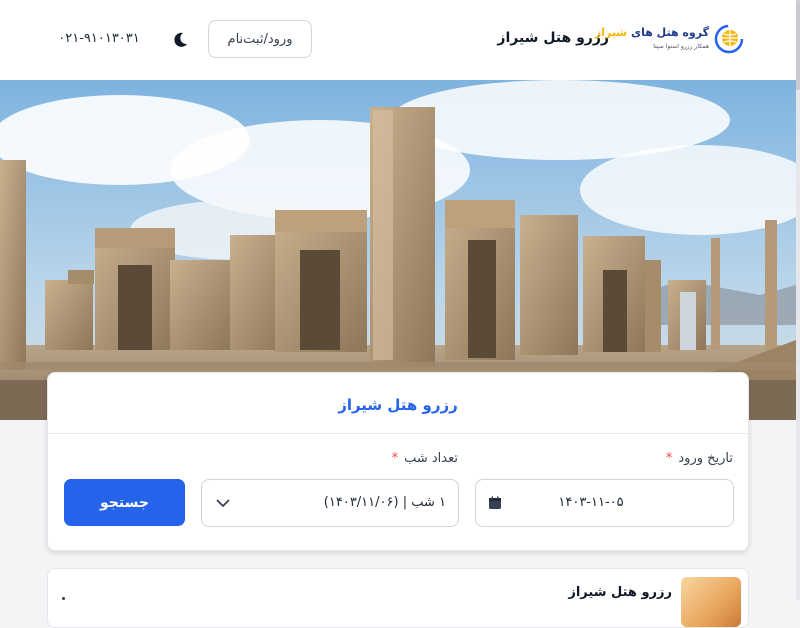 This screenshot has width=800, height=628. Describe the element at coordinates (591, 502) in the screenshot. I see `checkin-date-value: ۱۴۰۳-۱۱-۰۵` at that location.